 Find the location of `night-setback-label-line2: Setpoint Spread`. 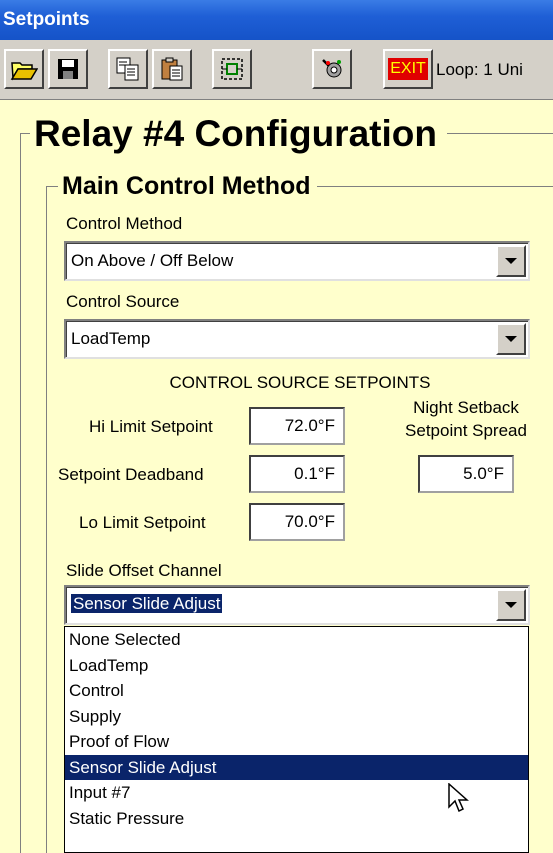

night-setback-label-line2: Setpoint Spread is located at coordinates (466, 430).